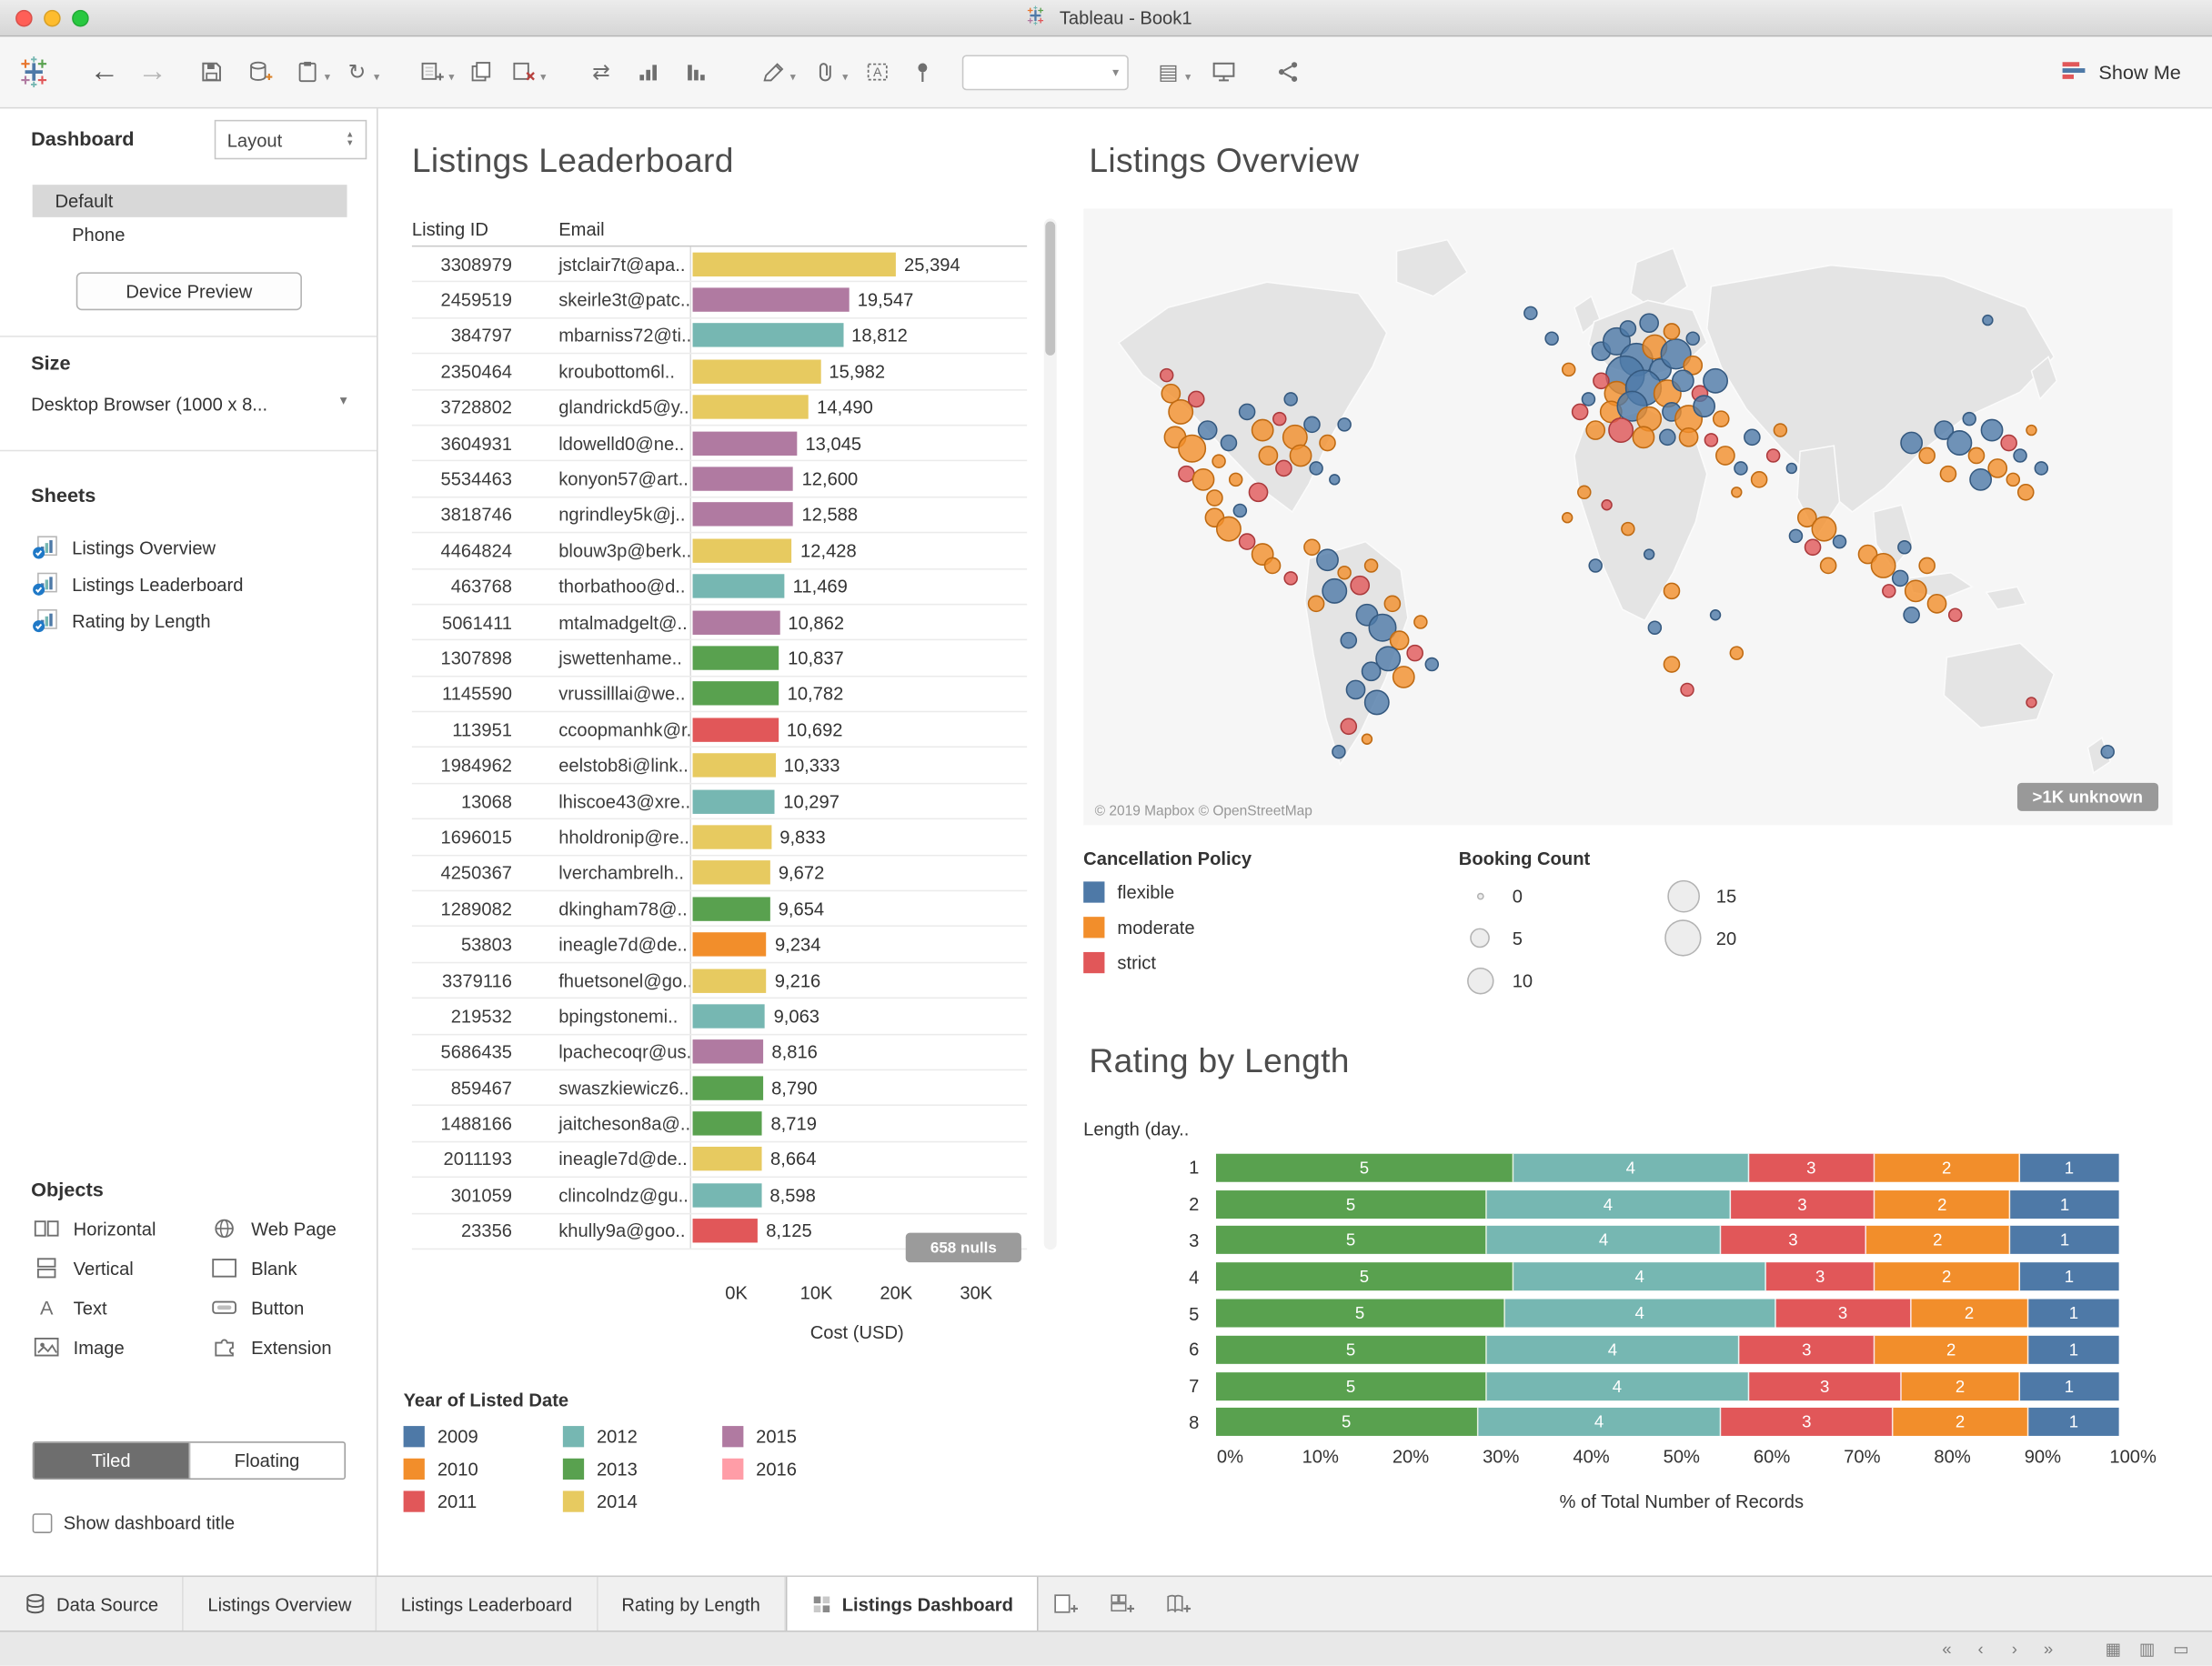 This screenshot has width=2212, height=1666. I want to click on leaderboard-row: 2459519 skeirle3t@patc.. 19,547, so click(719, 300).